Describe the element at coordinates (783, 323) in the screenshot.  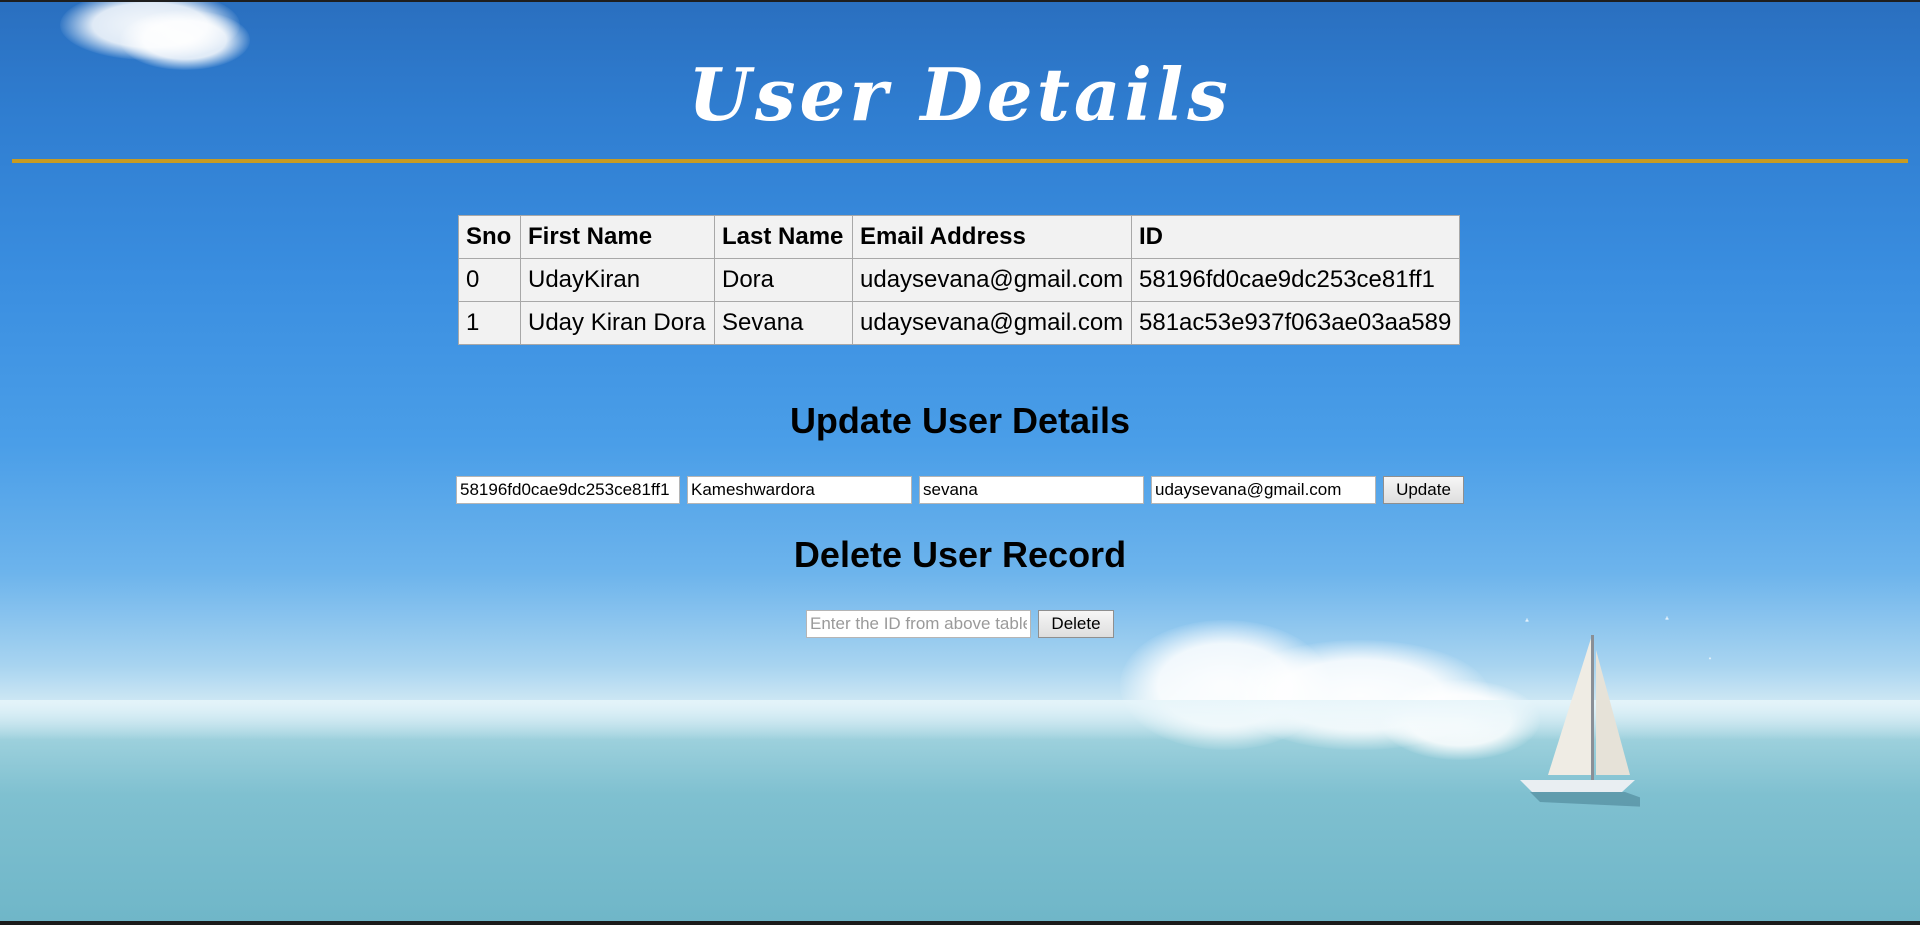
I see `cell-last-name: Sevana` at that location.